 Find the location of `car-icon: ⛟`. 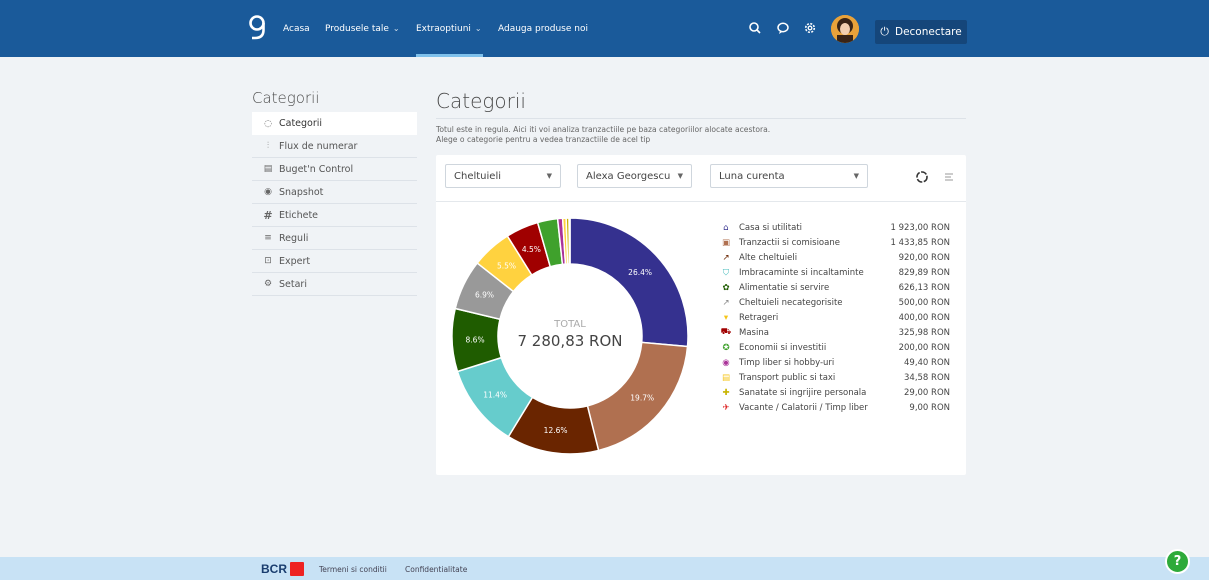

car-icon: ⛟ is located at coordinates (726, 332).